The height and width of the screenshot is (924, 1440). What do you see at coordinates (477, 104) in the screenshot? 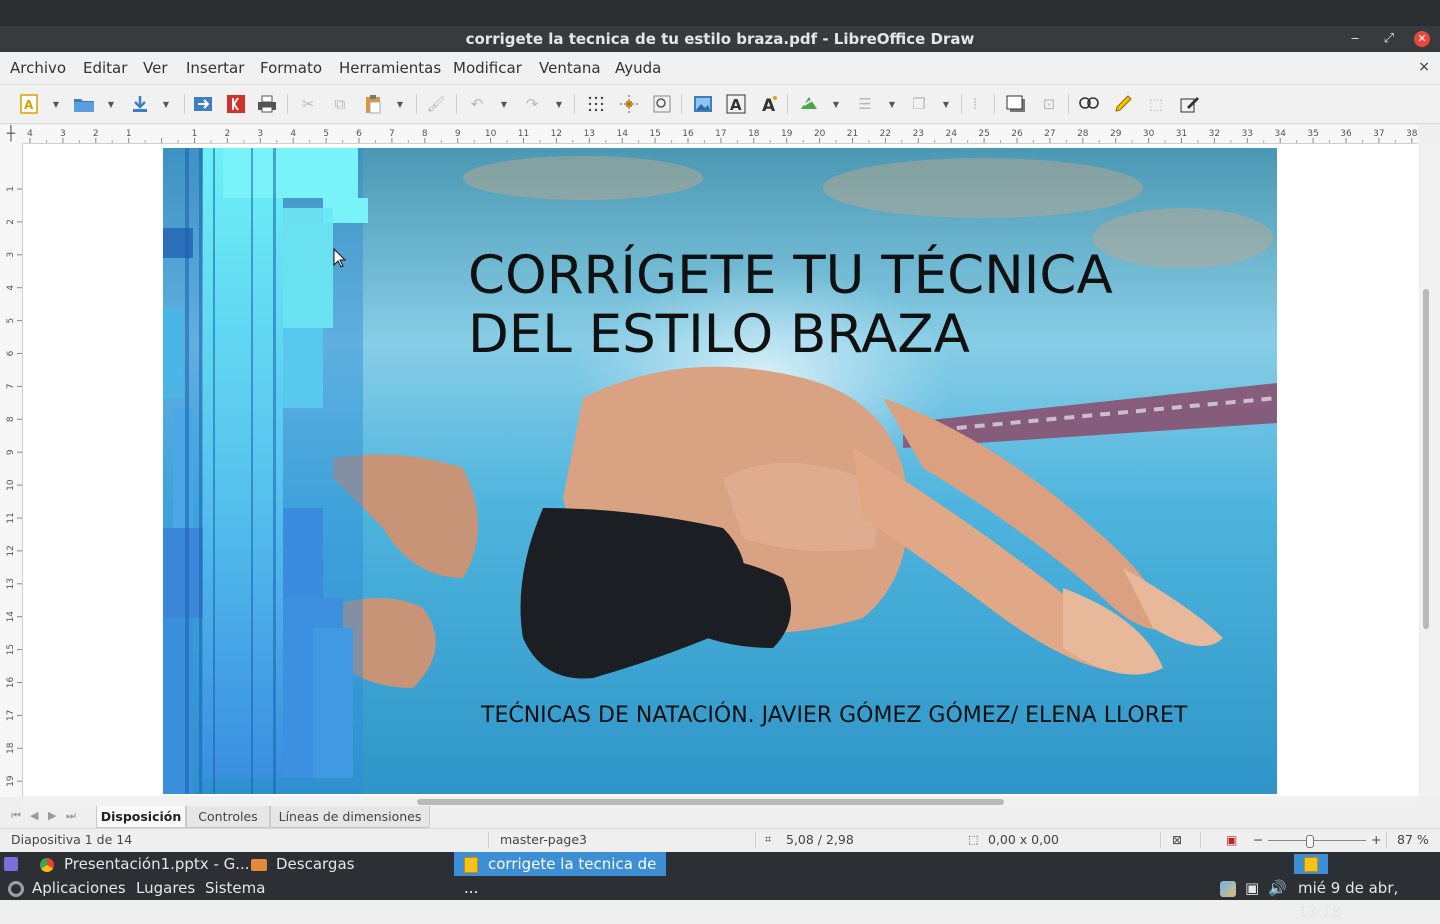
I see `undo-icon: ↶` at bounding box center [477, 104].